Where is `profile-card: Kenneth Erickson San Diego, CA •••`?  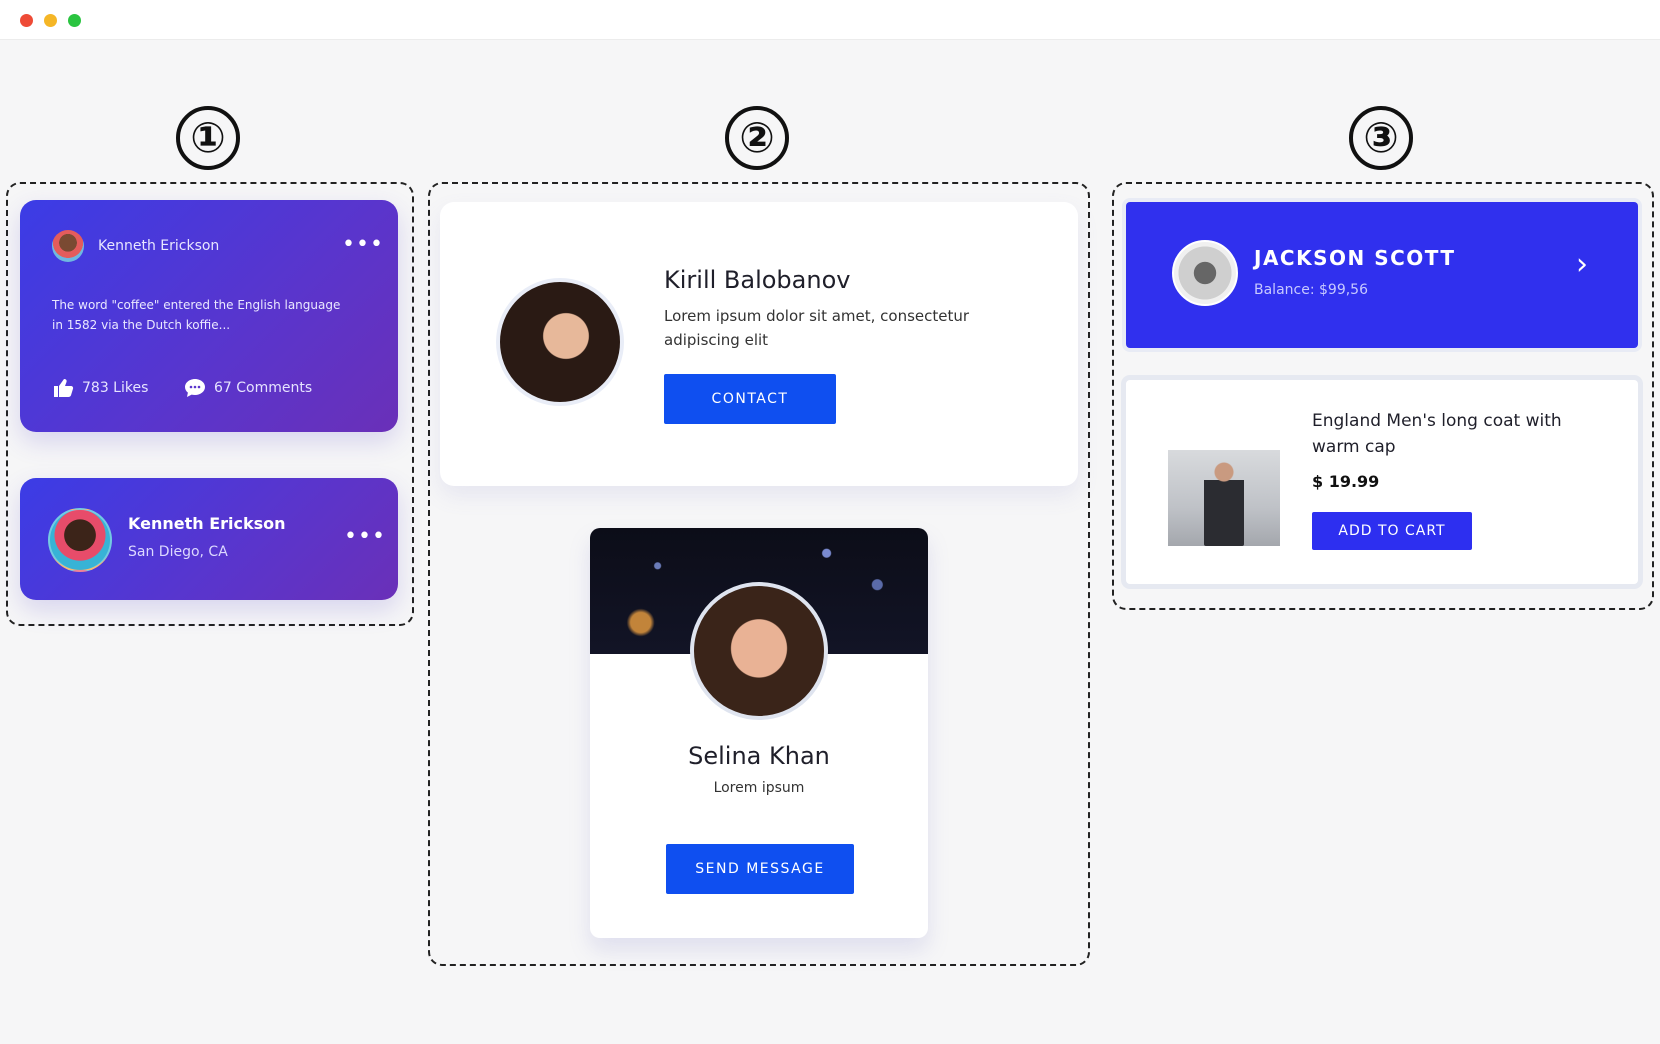 profile-card: Kenneth Erickson San Diego, CA ••• is located at coordinates (209, 539).